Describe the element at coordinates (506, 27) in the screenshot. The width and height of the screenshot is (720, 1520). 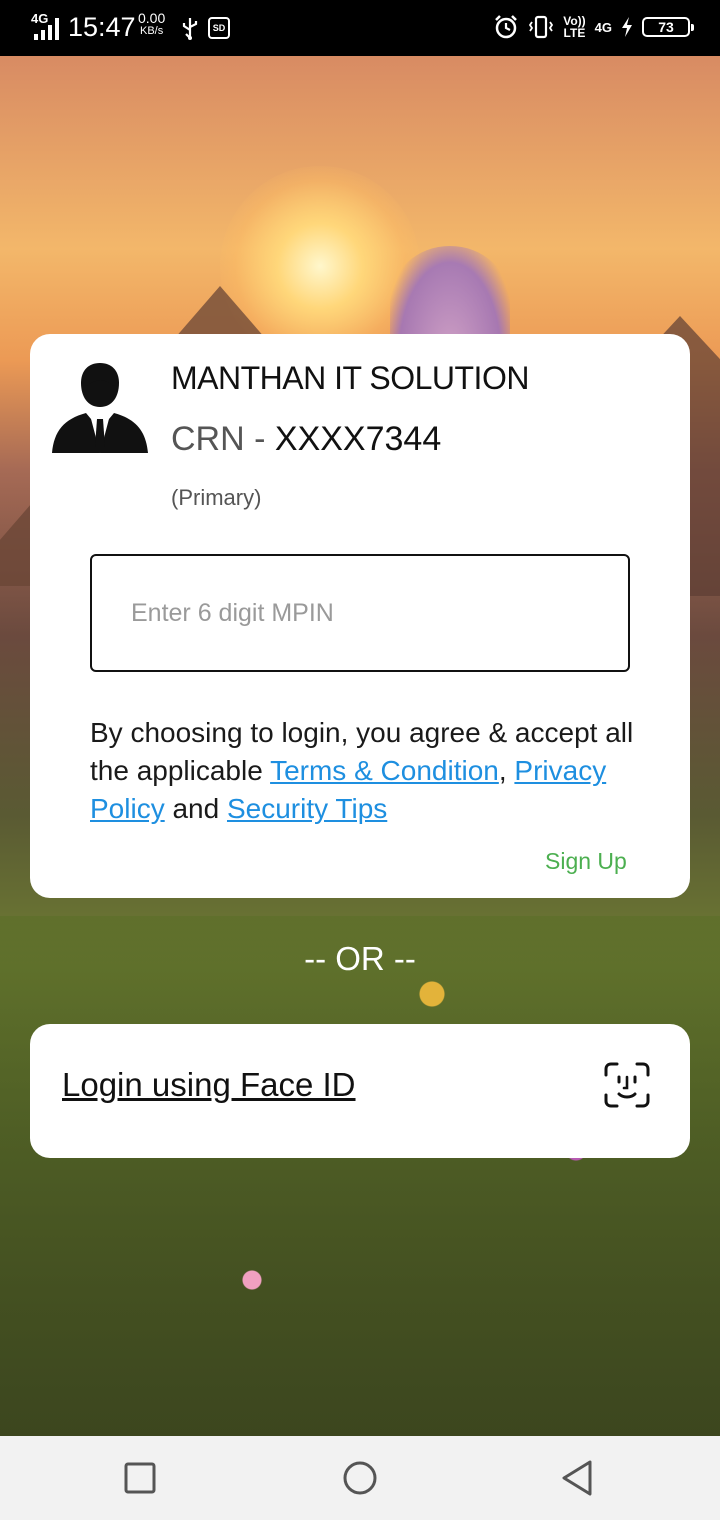
I see `alarm-icon` at that location.